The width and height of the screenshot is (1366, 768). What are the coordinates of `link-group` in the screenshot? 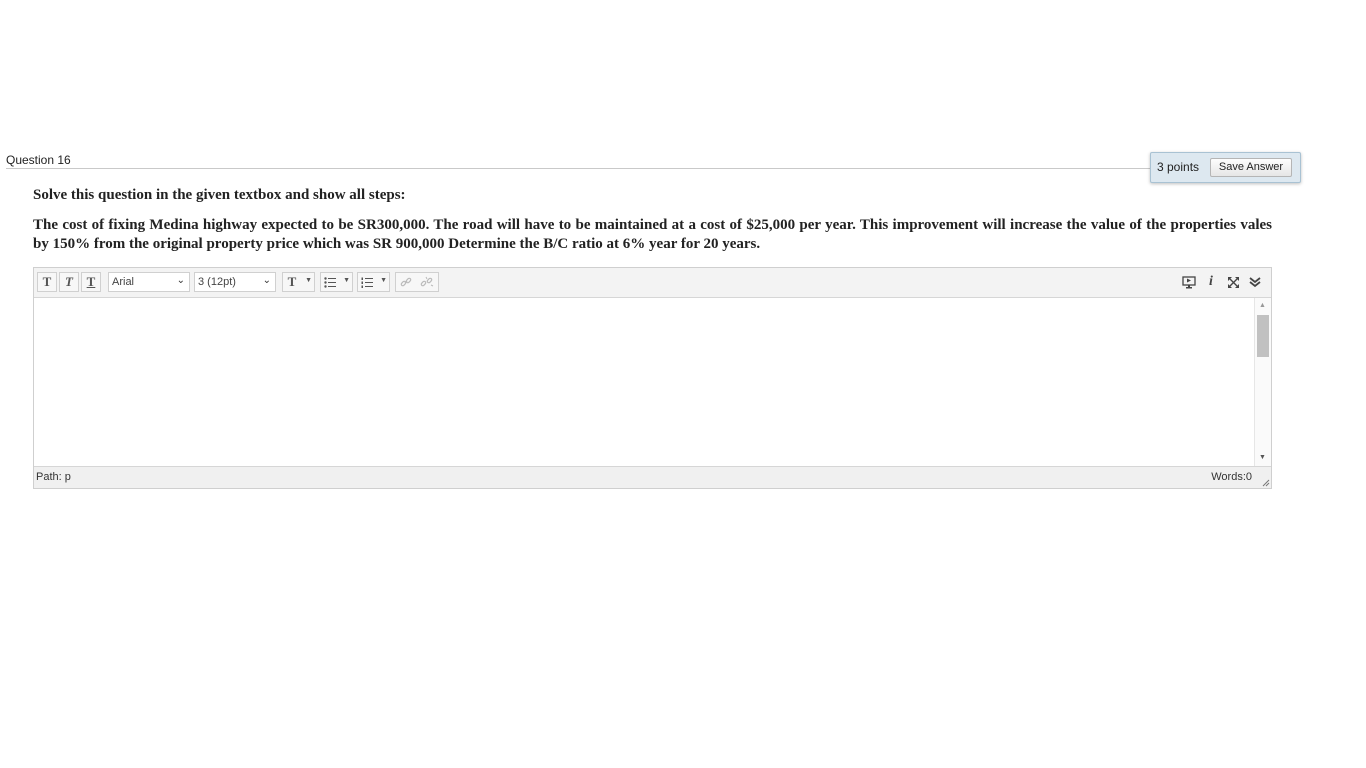 It's located at (417, 282).